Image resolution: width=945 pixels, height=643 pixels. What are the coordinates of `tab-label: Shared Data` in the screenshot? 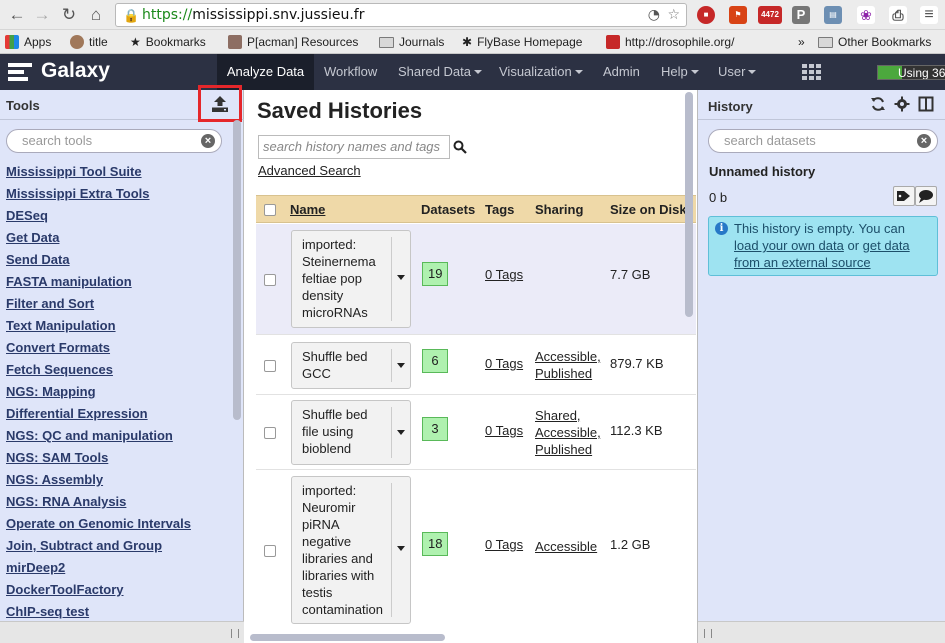 It's located at (434, 71).